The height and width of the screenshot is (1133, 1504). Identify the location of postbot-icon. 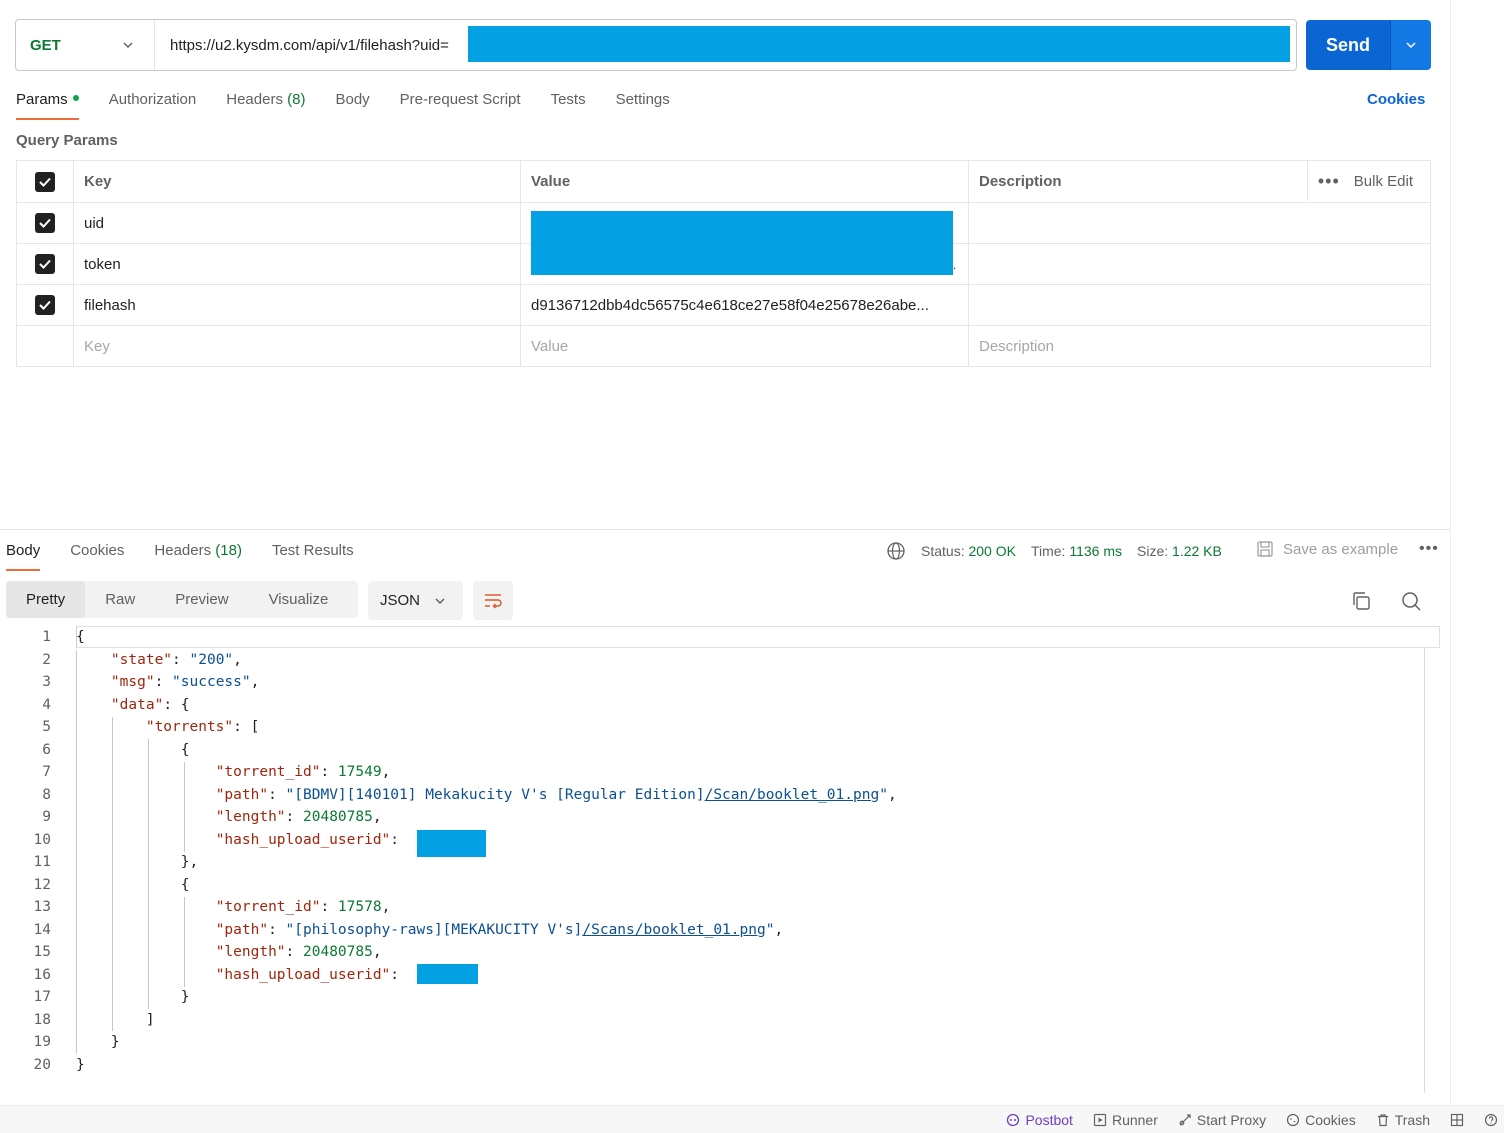
(1013, 1119).